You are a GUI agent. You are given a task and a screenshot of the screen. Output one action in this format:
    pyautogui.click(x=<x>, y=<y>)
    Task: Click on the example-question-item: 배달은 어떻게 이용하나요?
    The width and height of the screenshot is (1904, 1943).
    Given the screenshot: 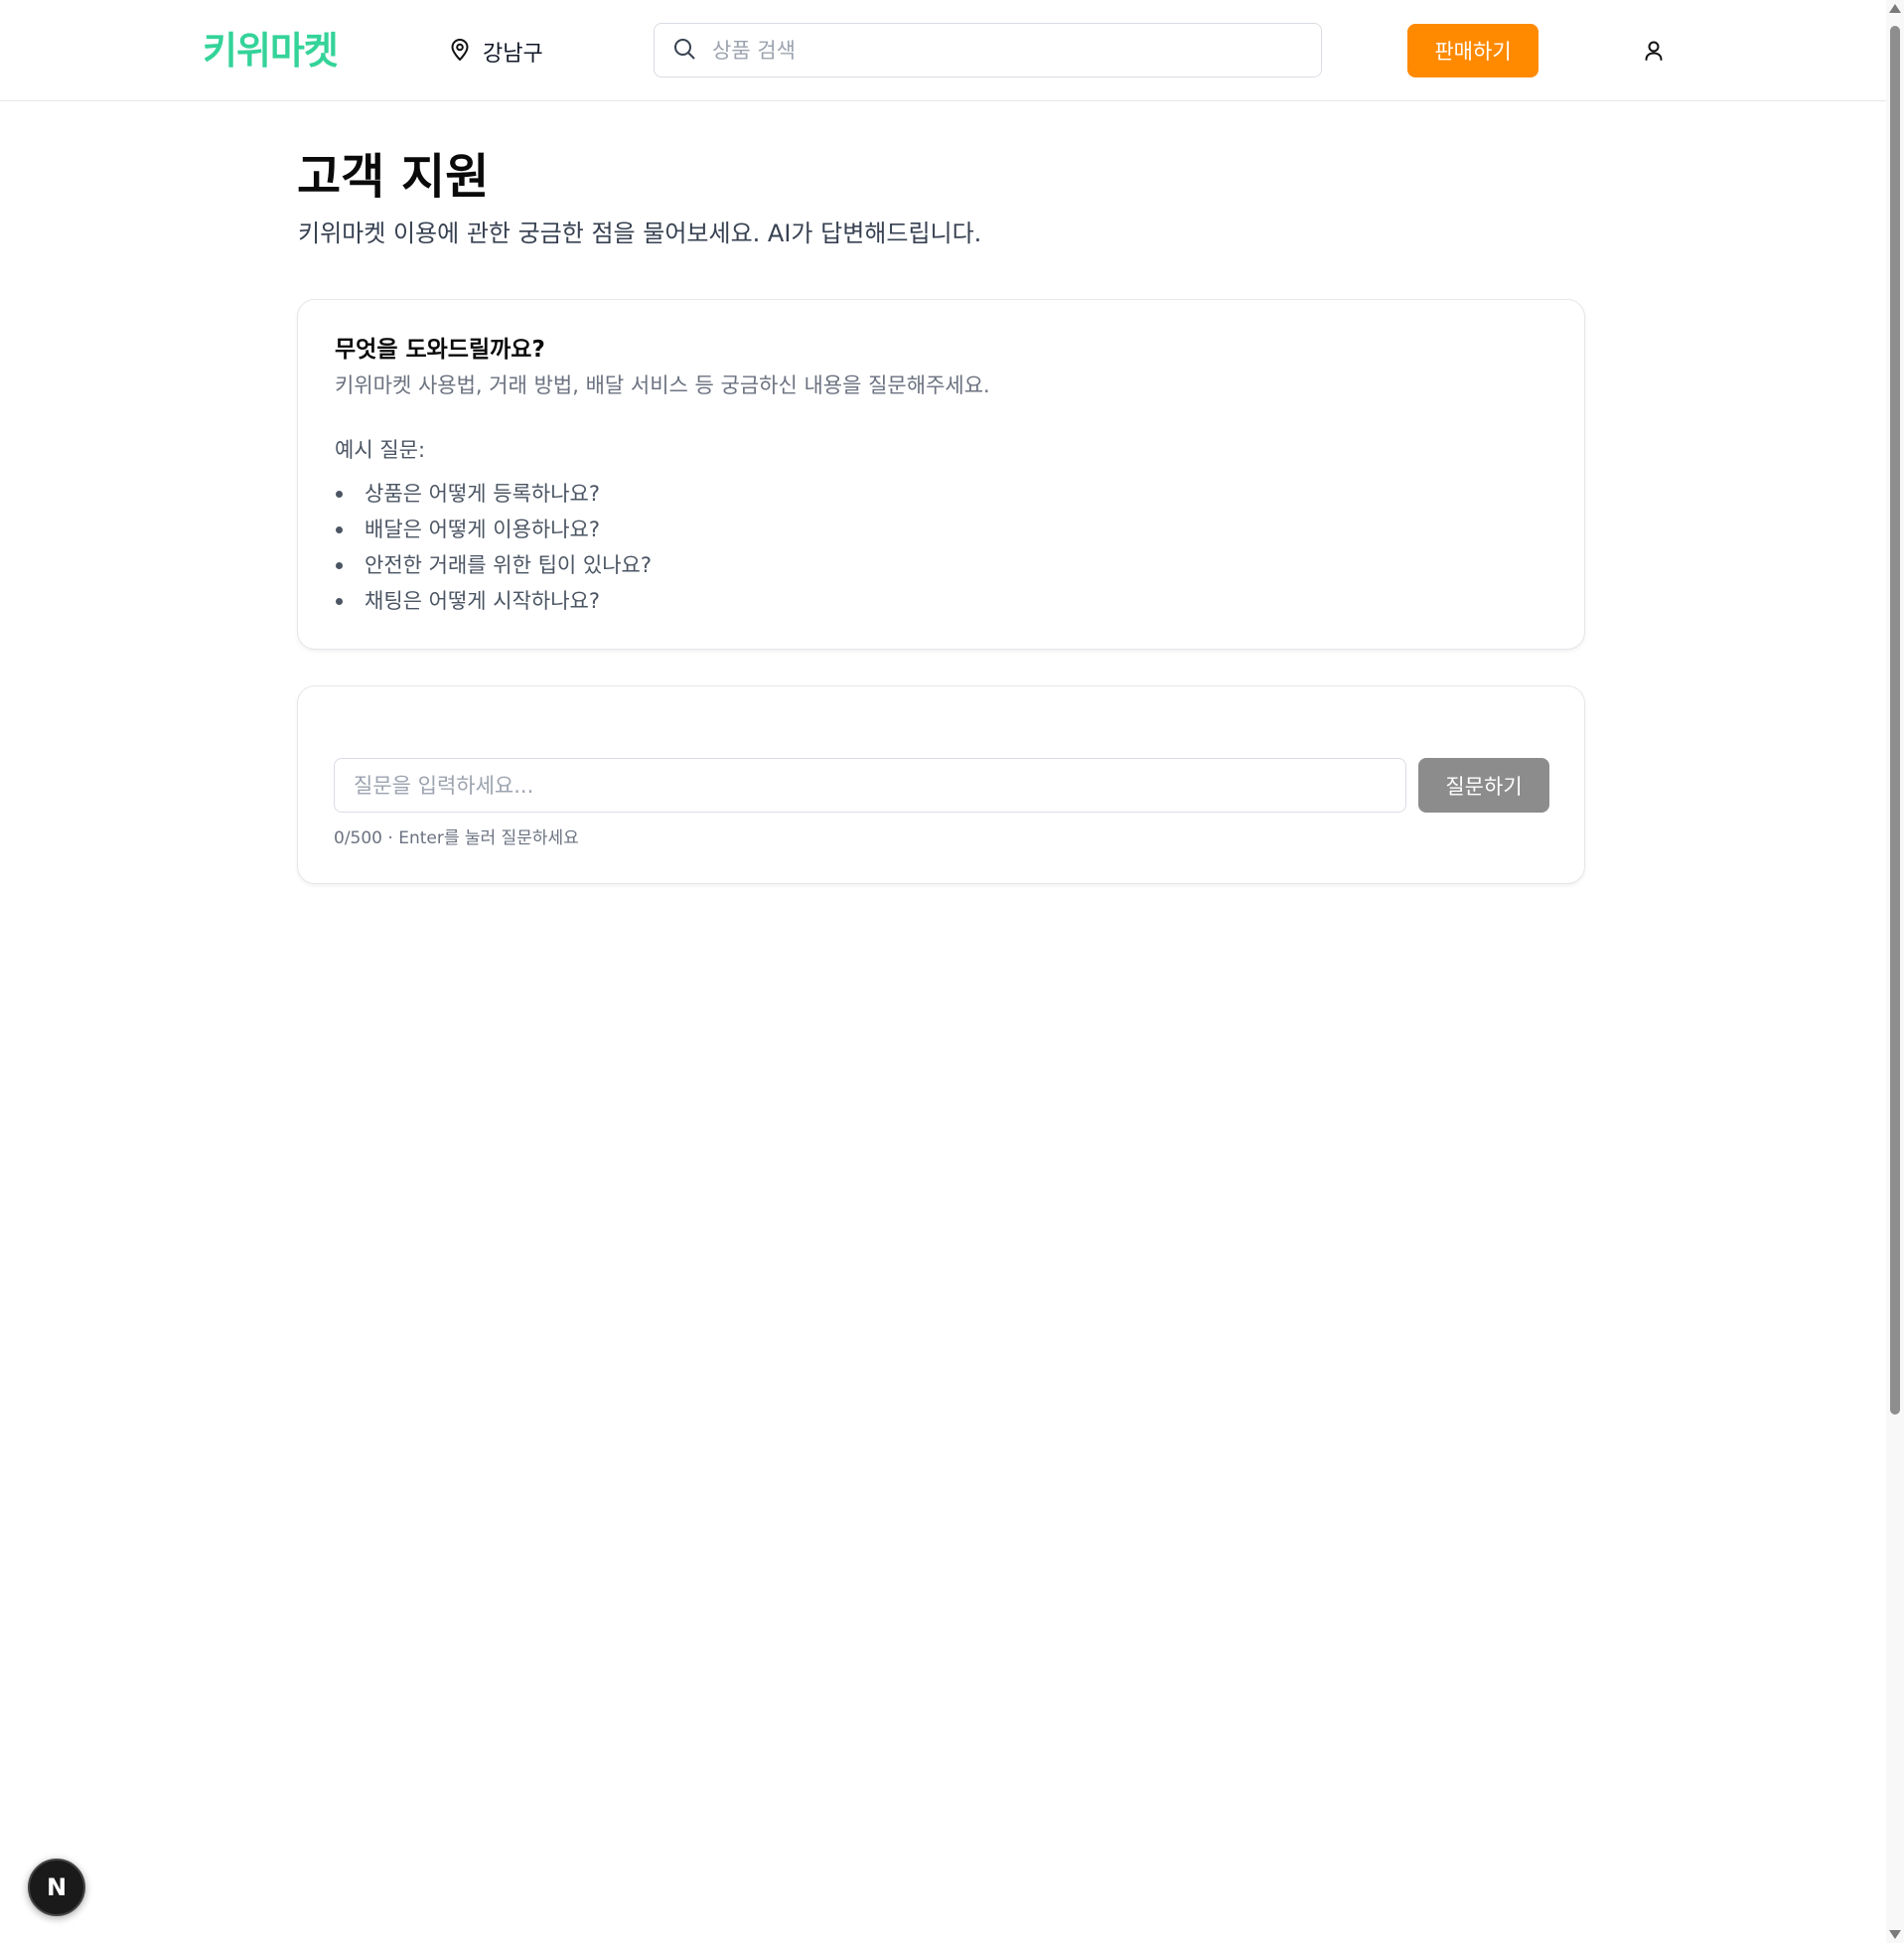 What is the action you would take?
    pyautogui.click(x=493, y=529)
    